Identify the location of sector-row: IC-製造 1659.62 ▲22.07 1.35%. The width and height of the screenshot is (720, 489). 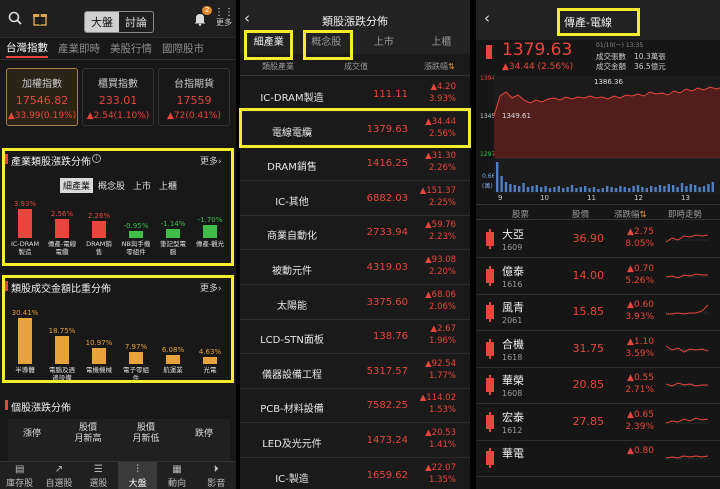
(355, 474).